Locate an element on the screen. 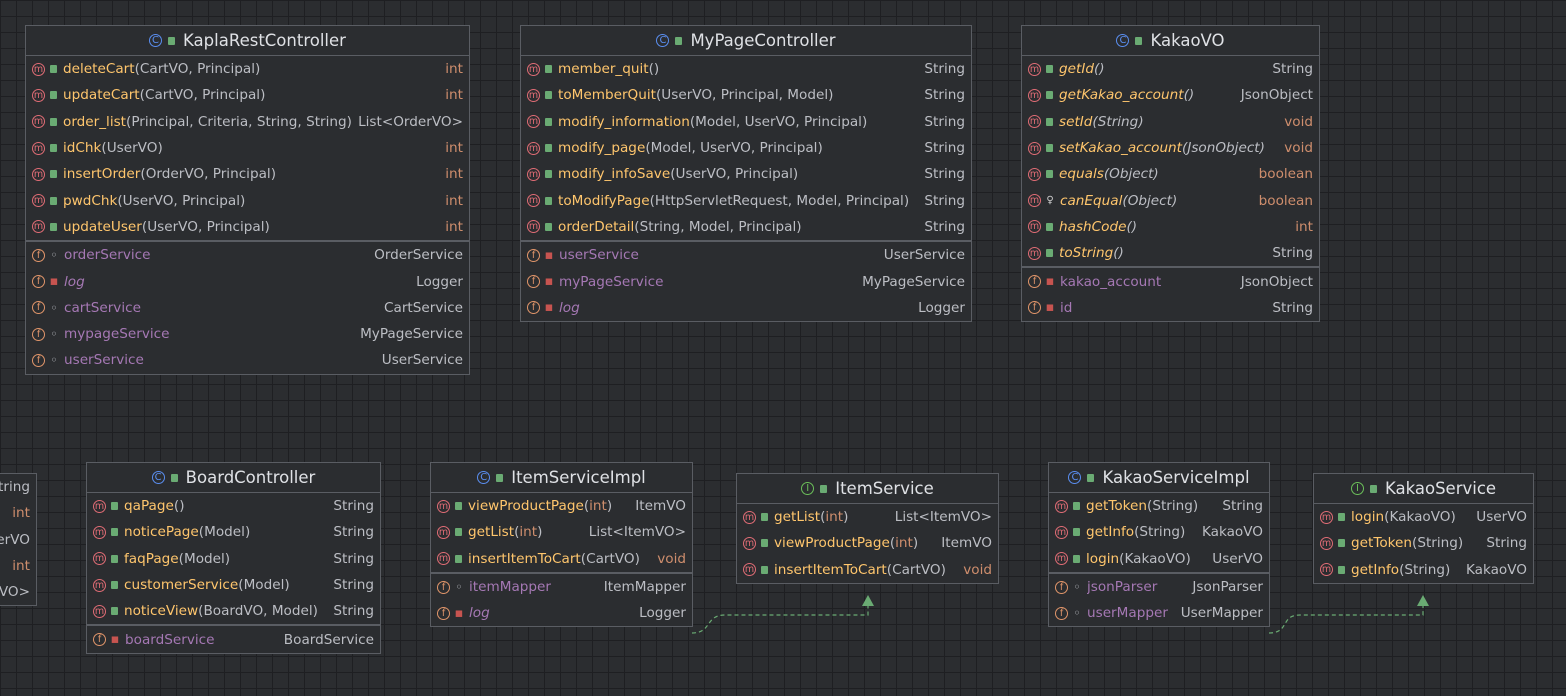  method-row: mtring is located at coordinates (18, 487).